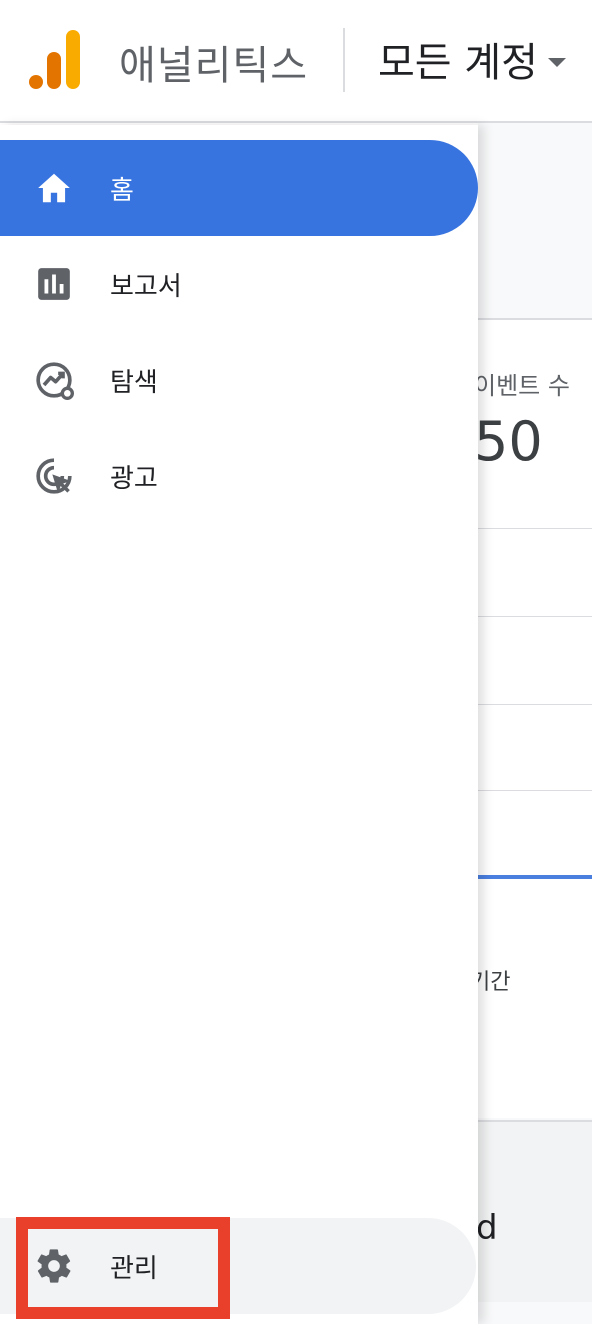 This screenshot has height=1324, width=592. What do you see at coordinates (458, 63) in the screenshot?
I see `account-selector-label: 모든 계정` at bounding box center [458, 63].